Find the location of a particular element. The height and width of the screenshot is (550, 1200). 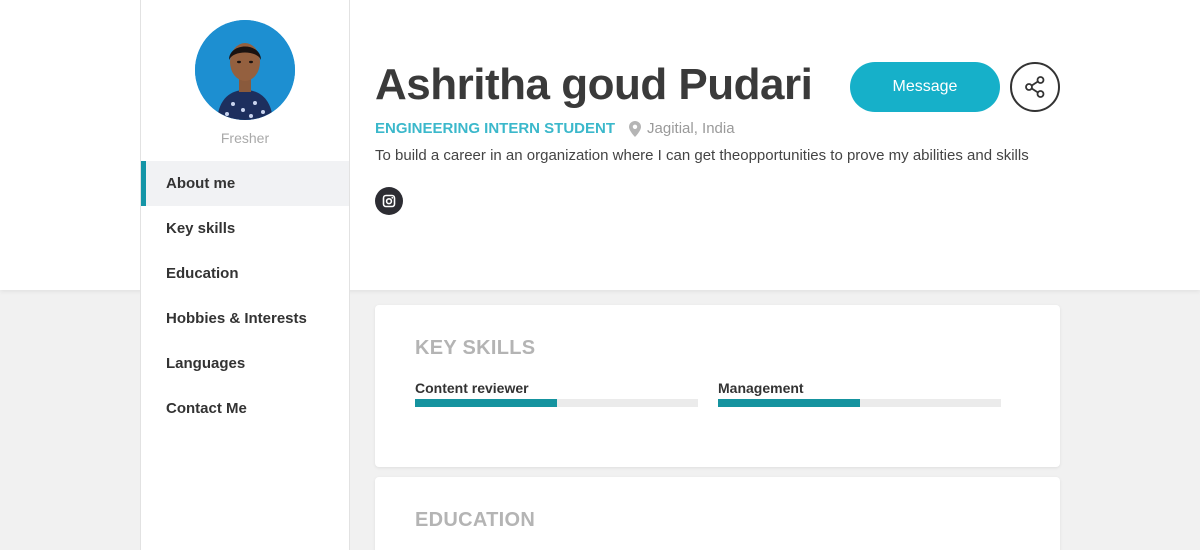

profile-location: Jagitial, India is located at coordinates (691, 128).